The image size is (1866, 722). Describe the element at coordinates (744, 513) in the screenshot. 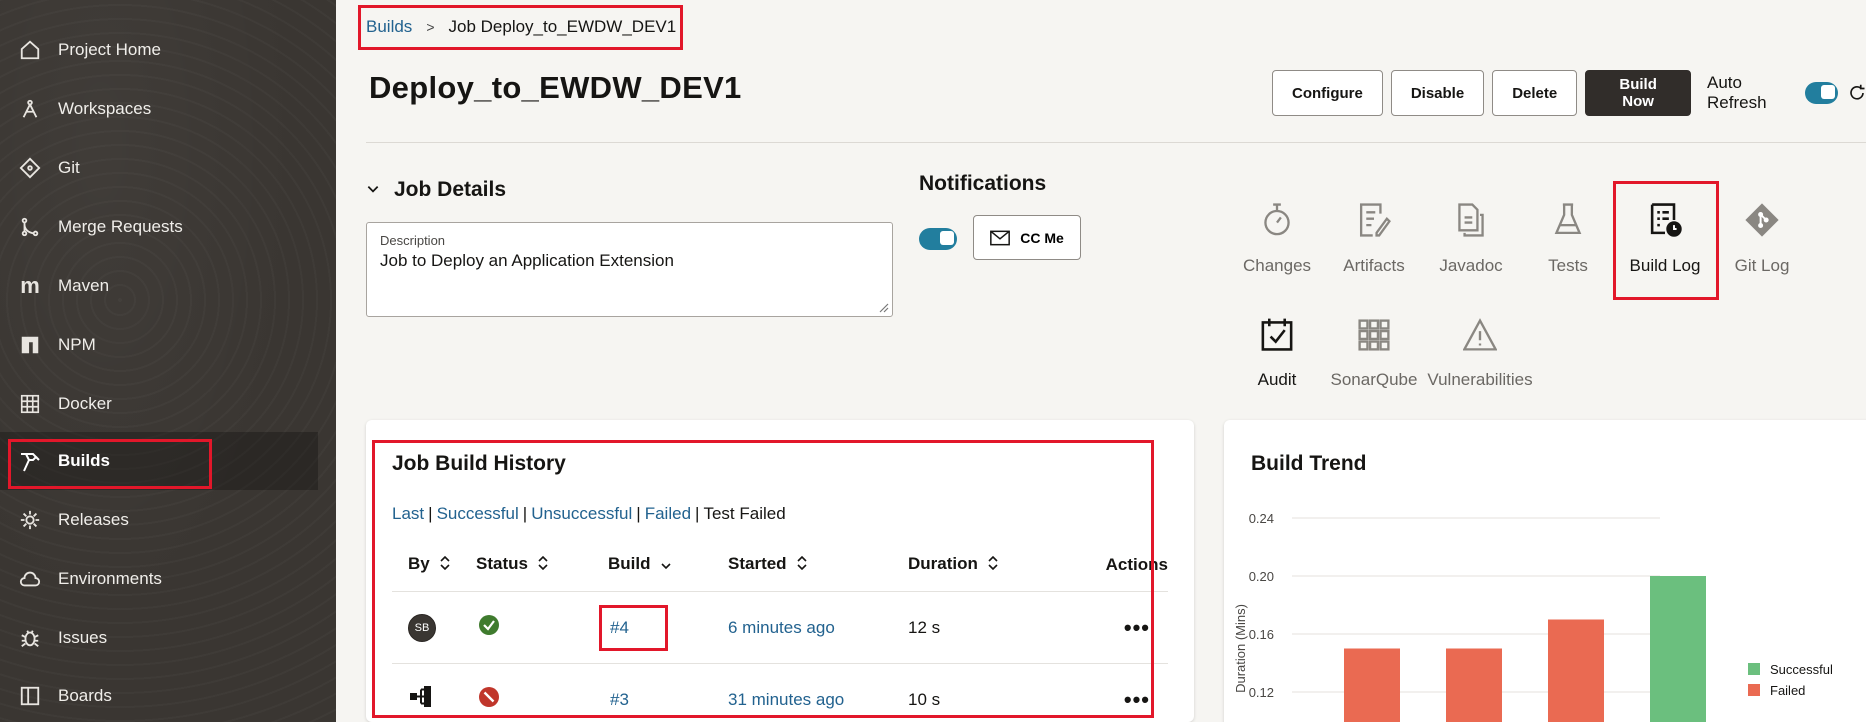

I see `filter-test-failed: Test Failed` at that location.